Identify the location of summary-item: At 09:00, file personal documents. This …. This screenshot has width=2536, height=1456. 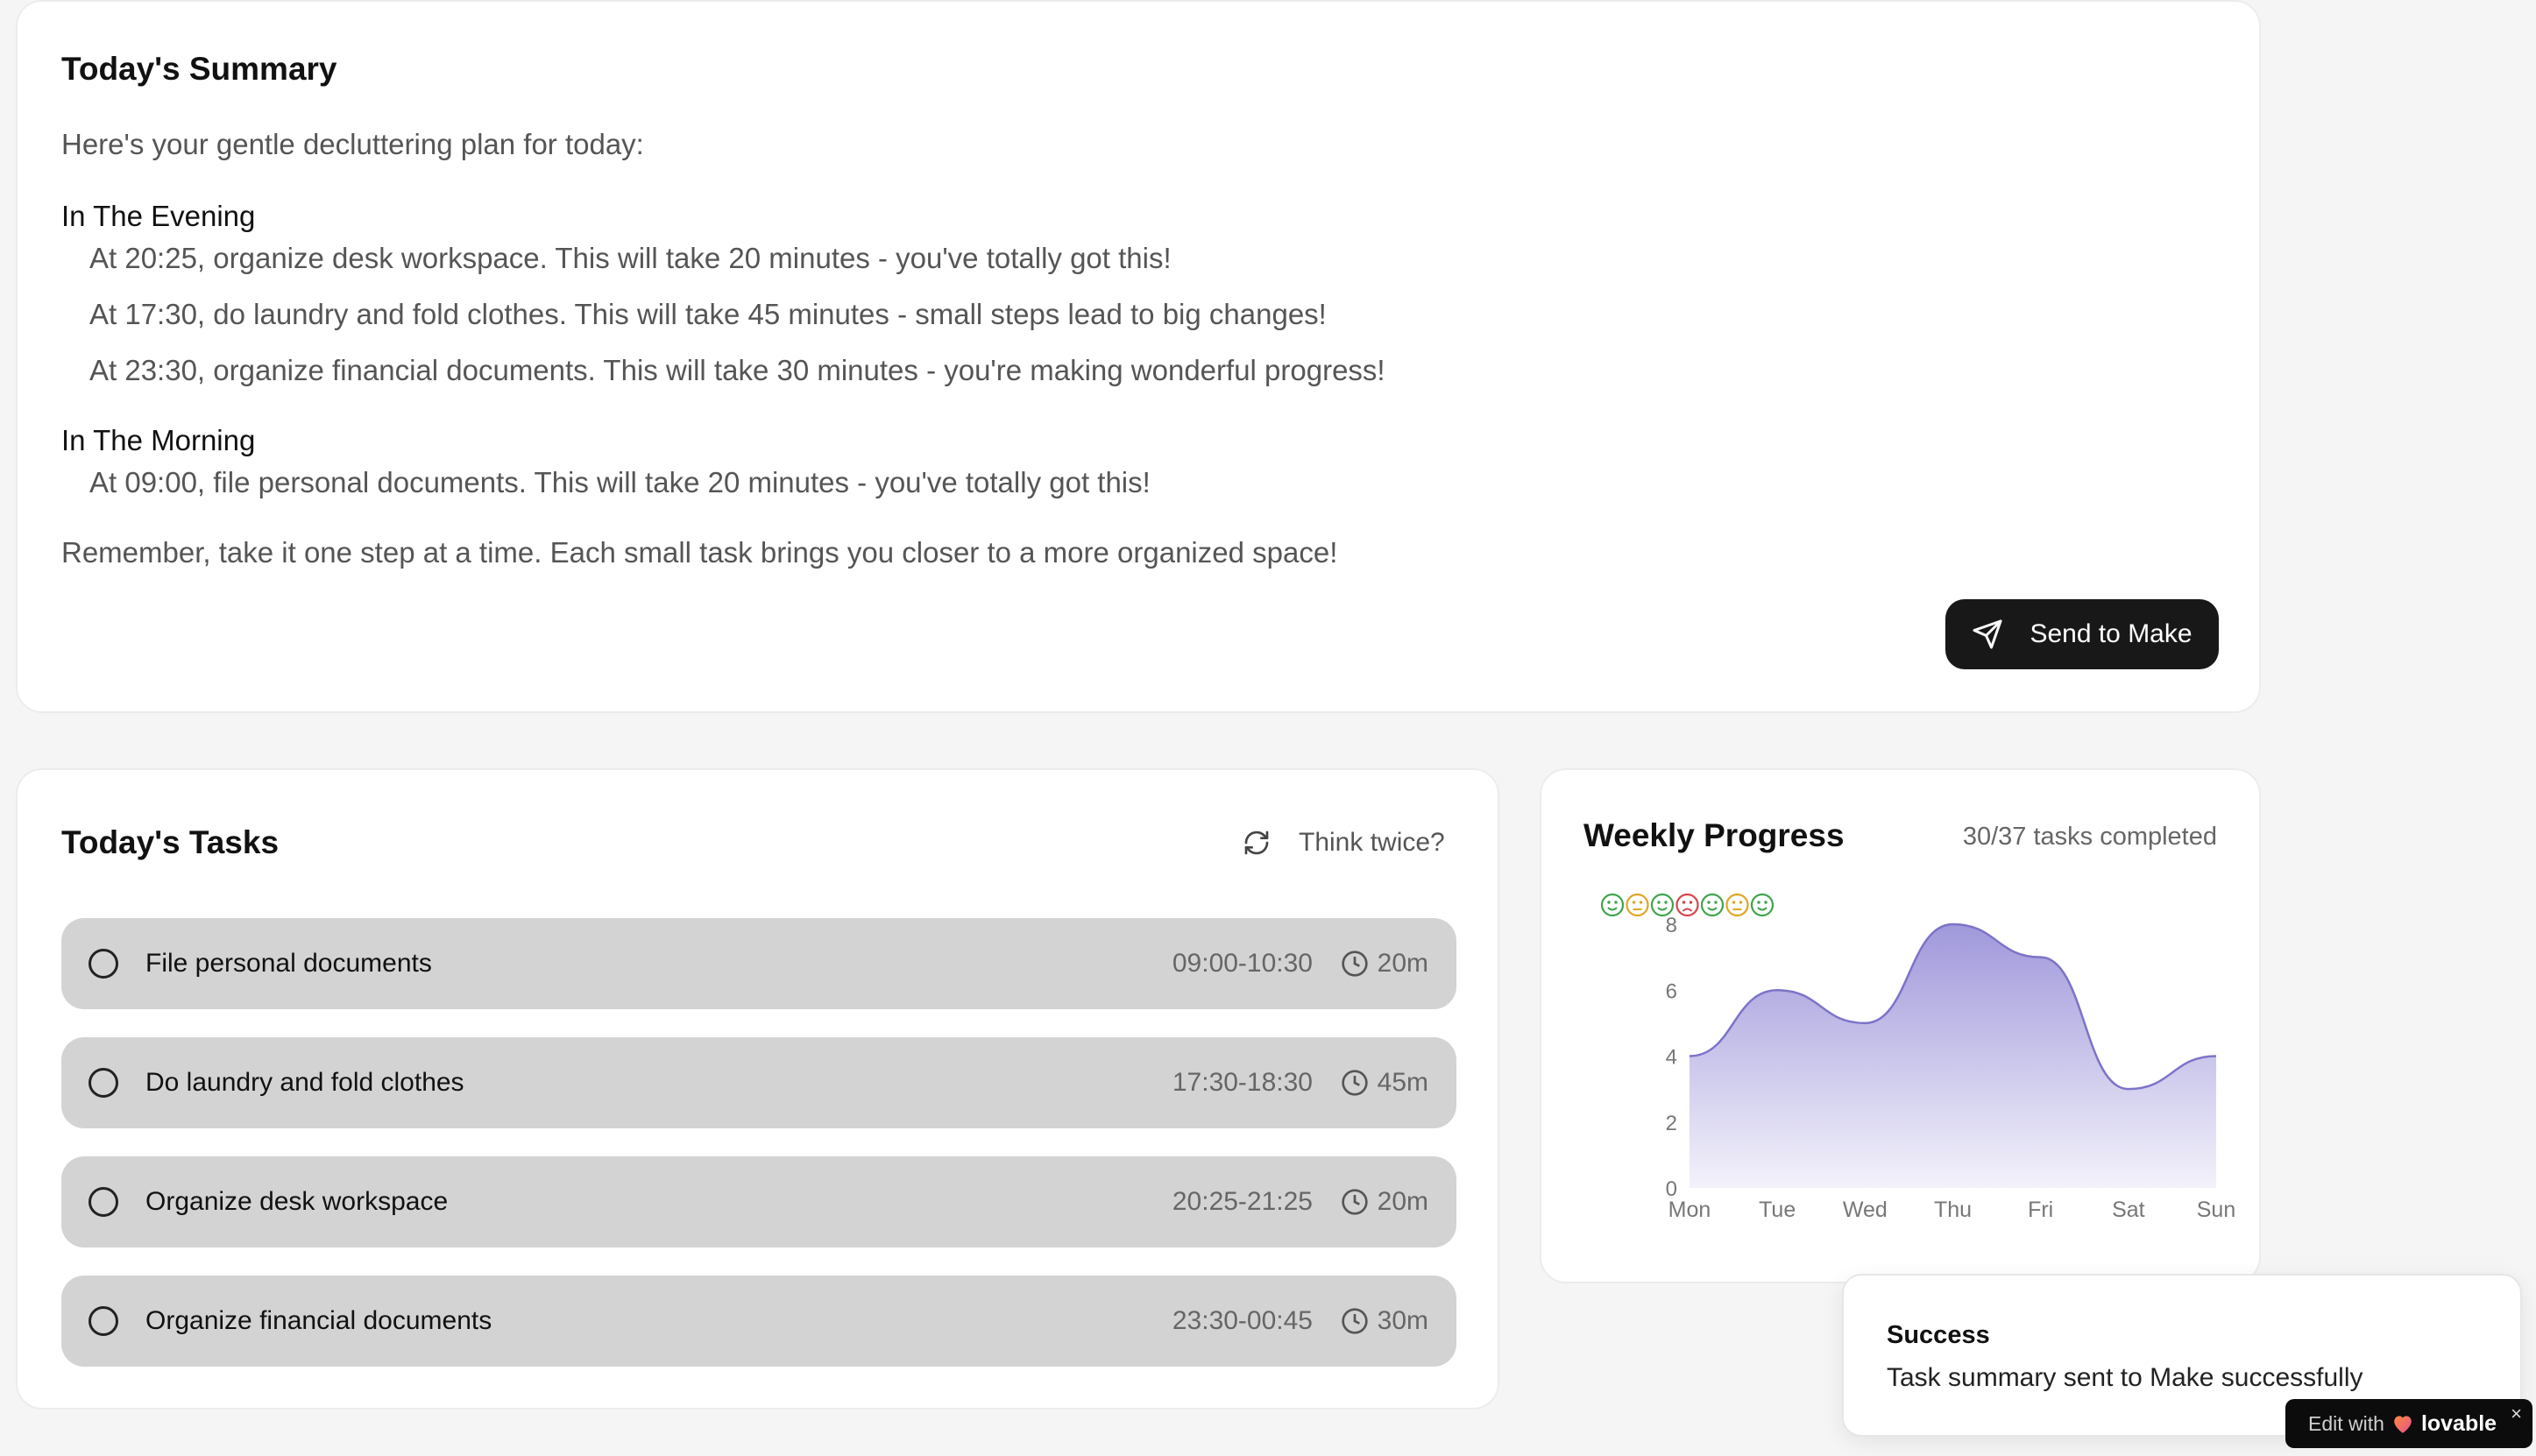
(620, 482).